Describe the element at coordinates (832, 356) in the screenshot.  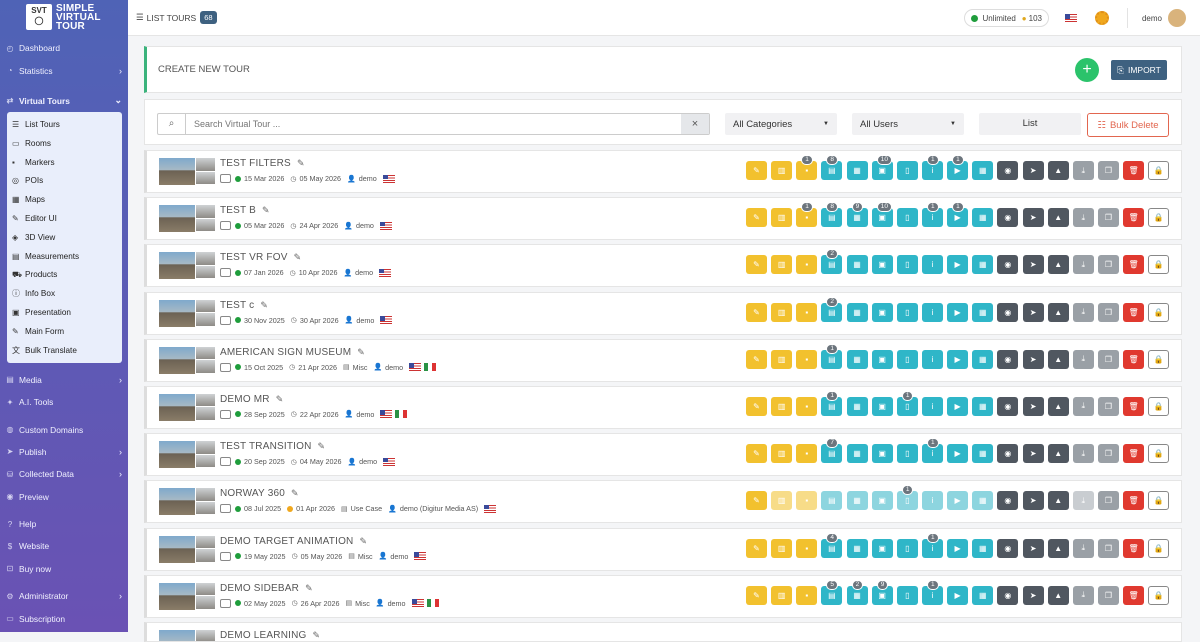
I see `rooms-list-button: ▤ 1` at that location.